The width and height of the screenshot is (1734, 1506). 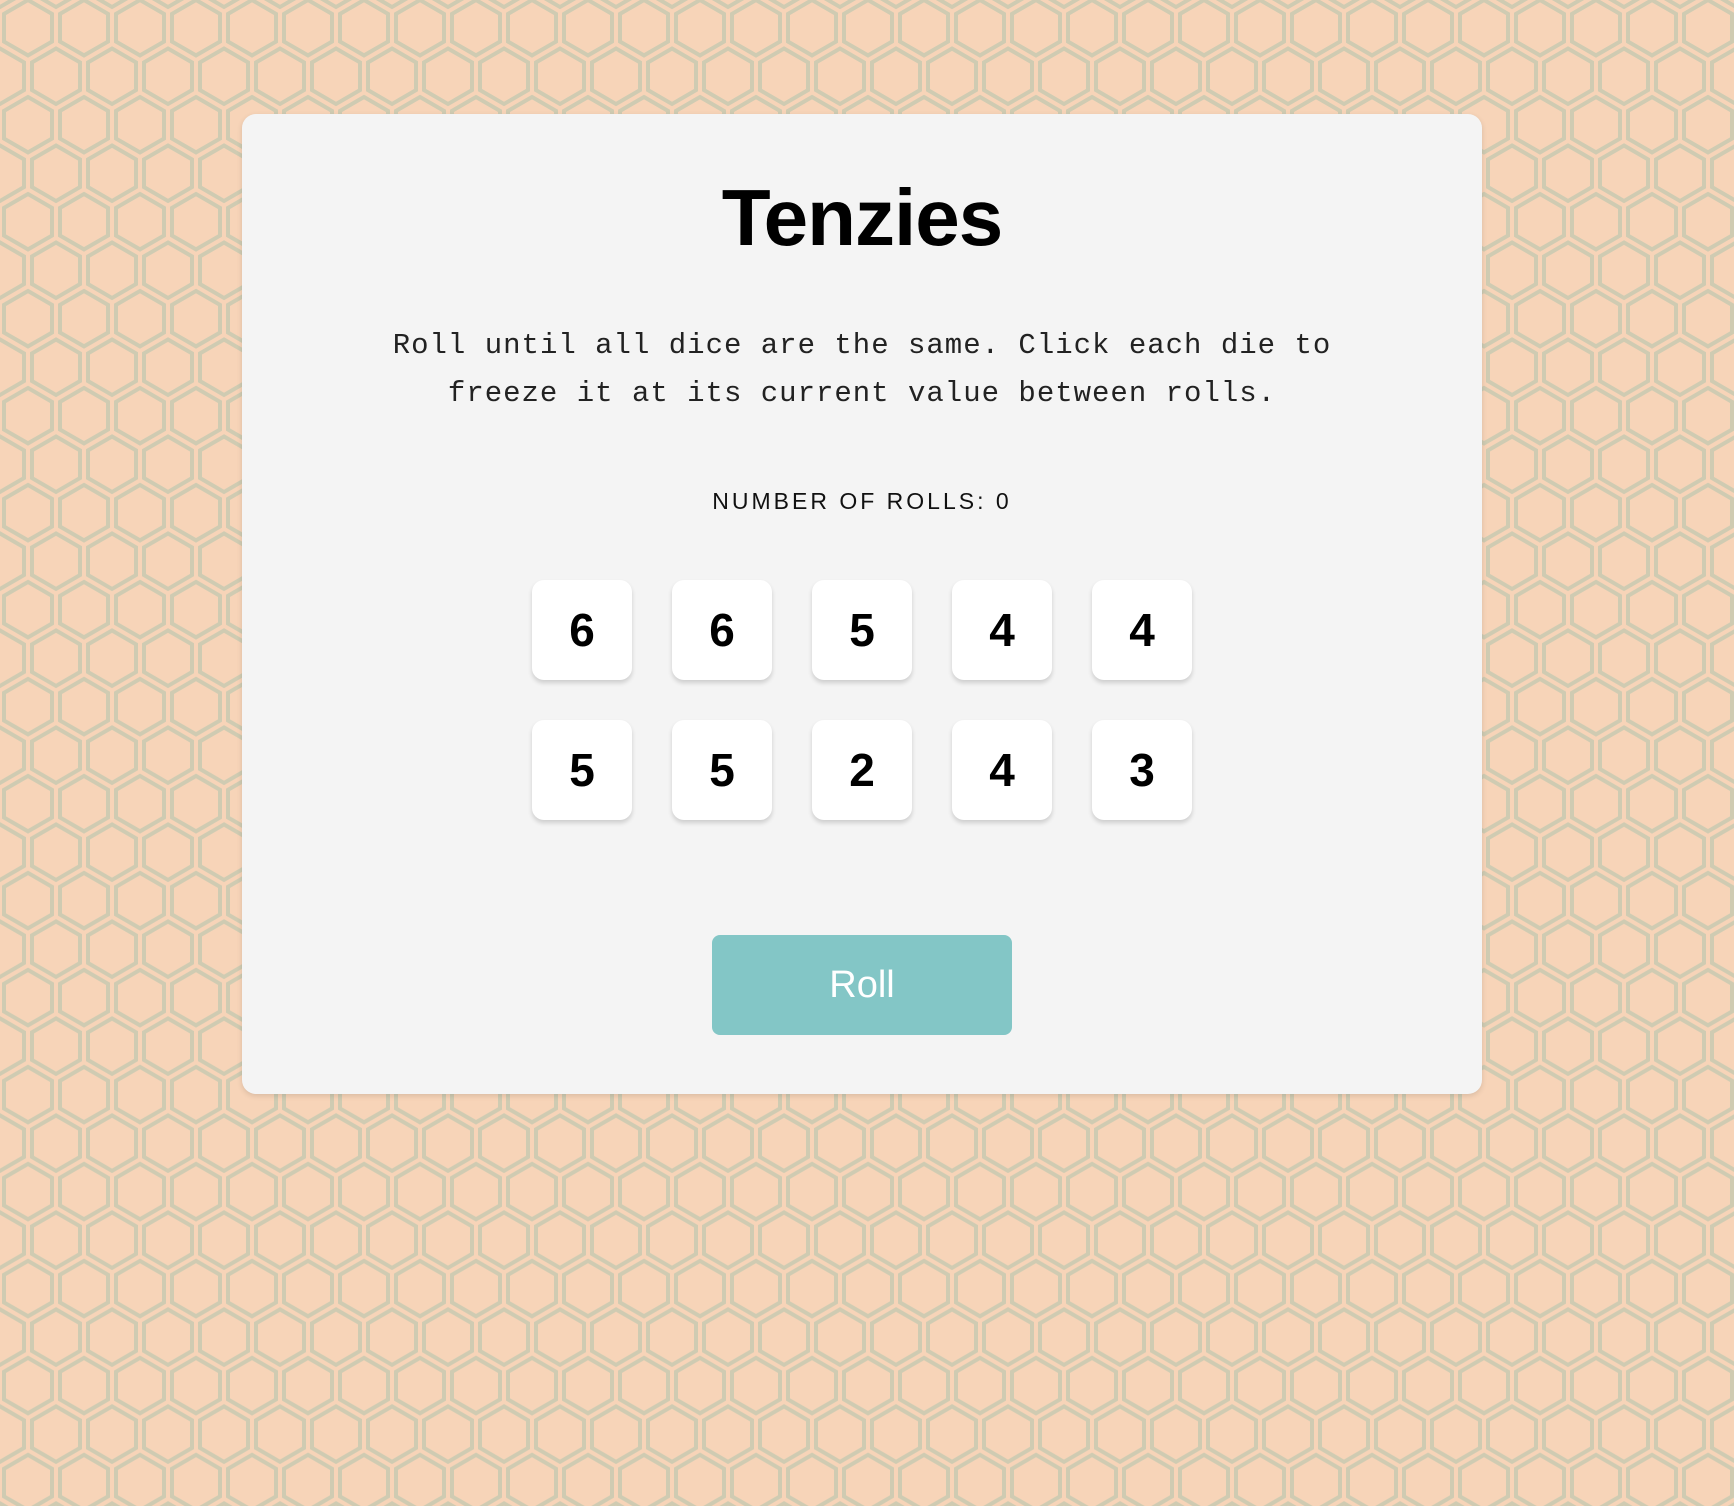 What do you see at coordinates (862, 985) in the screenshot?
I see `roll-button: Roll` at bounding box center [862, 985].